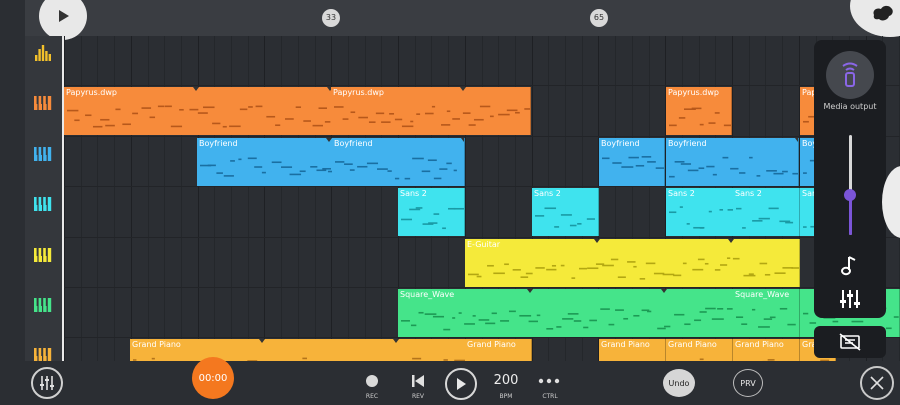 The width and height of the screenshot is (900, 405). I want to click on close-icon, so click(877, 383).